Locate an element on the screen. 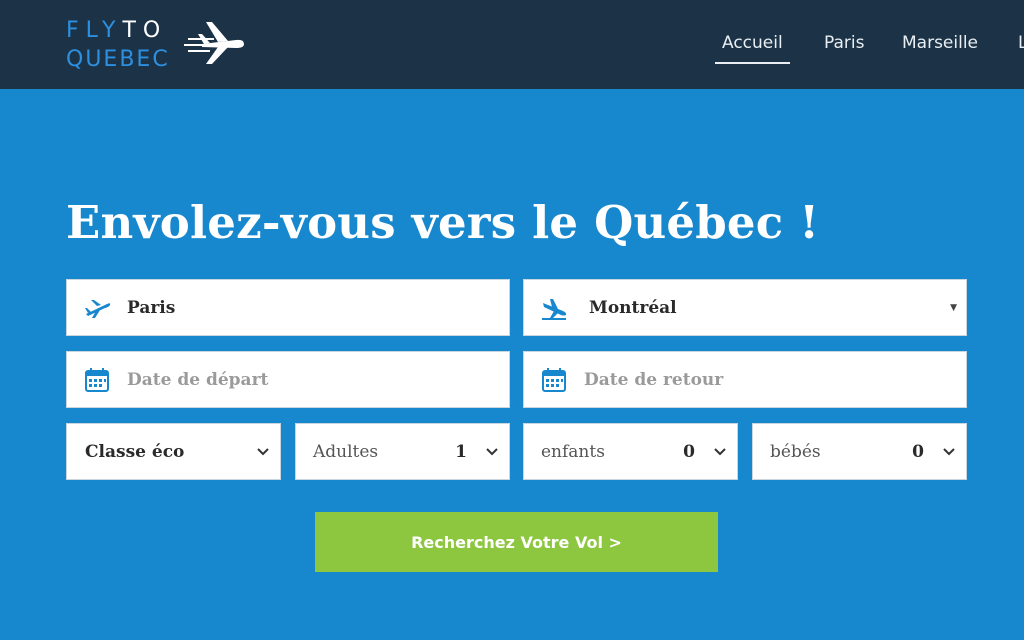  babies-label: bébés is located at coordinates (795, 451).